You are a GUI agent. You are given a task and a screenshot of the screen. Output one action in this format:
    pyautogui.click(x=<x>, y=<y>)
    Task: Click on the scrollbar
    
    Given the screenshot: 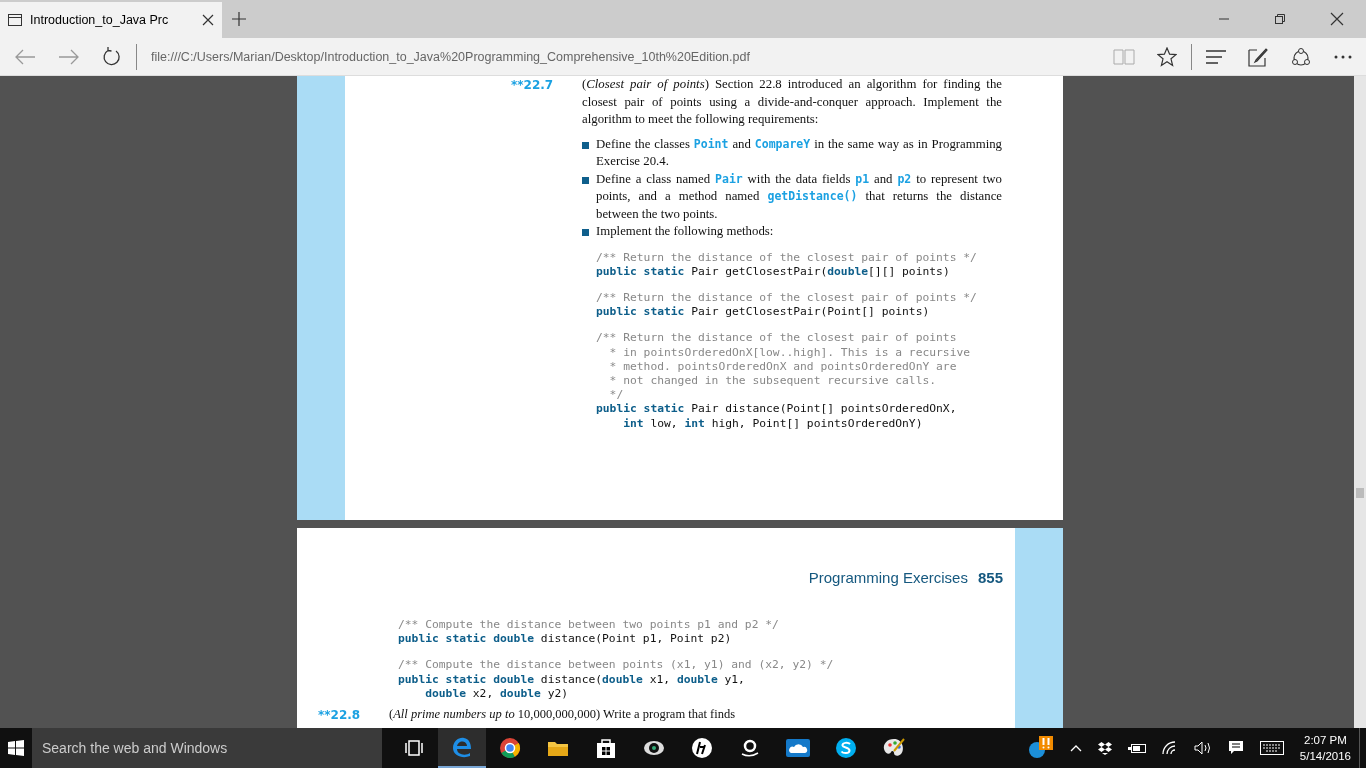 What is the action you would take?
    pyautogui.click(x=1360, y=402)
    